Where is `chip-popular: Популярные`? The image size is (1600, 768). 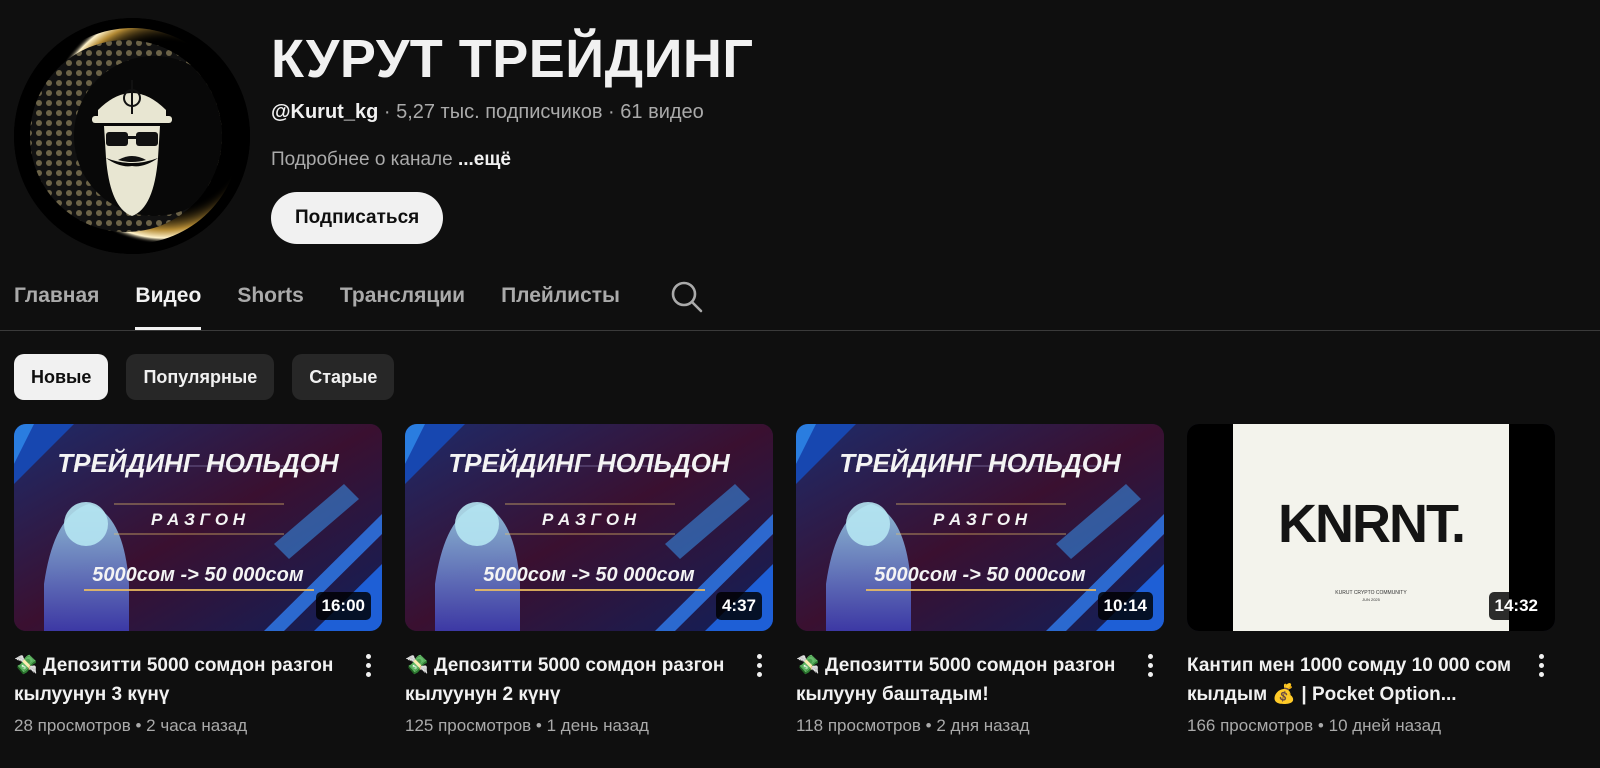 chip-popular: Популярные is located at coordinates (200, 377).